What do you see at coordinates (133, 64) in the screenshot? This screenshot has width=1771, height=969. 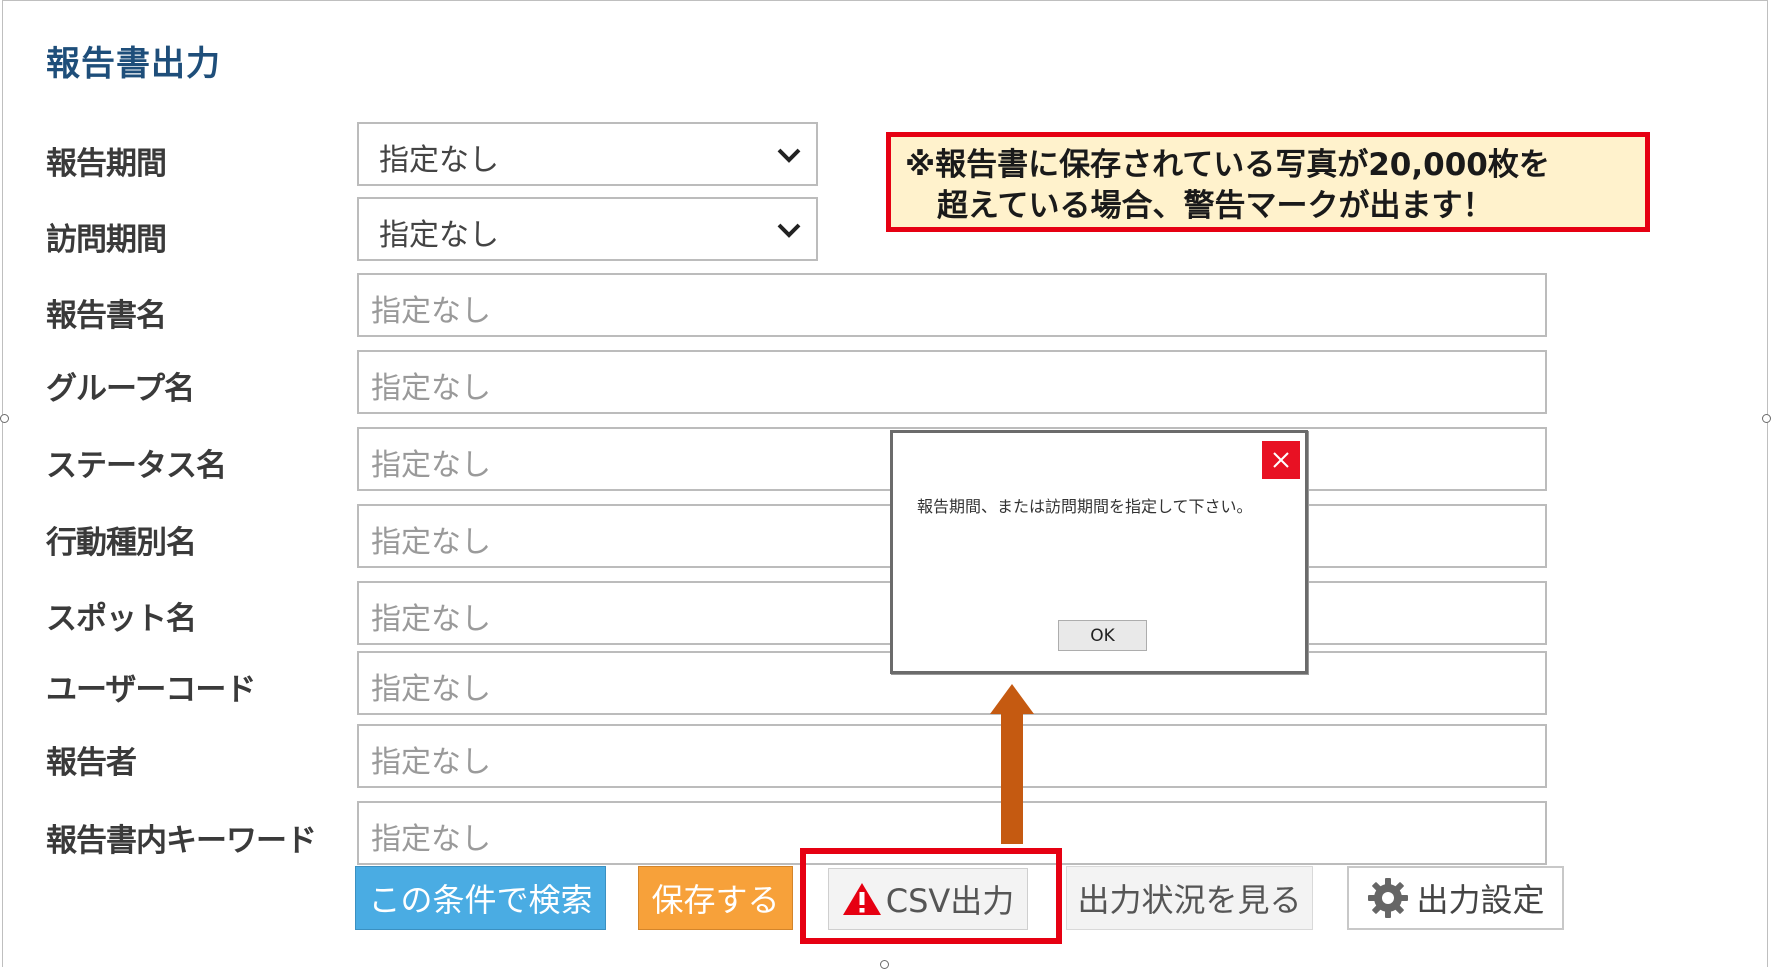 I see `page-title: 報告書出力` at bounding box center [133, 64].